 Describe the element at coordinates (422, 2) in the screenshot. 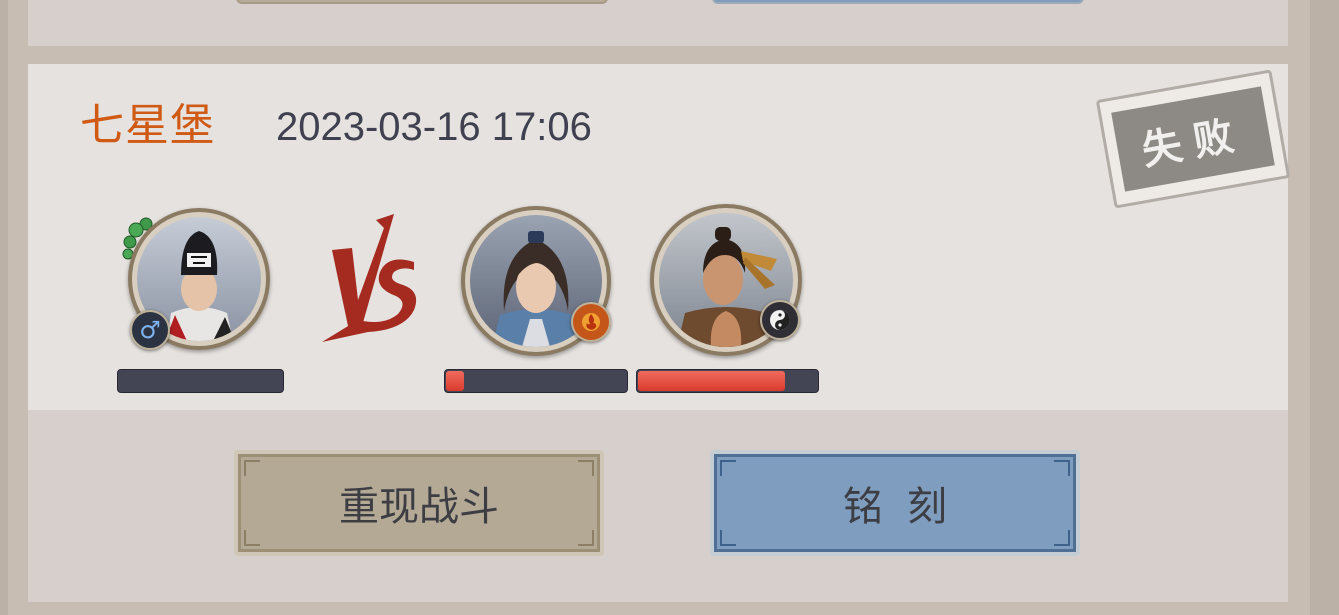

I see `previous-replay-button` at that location.